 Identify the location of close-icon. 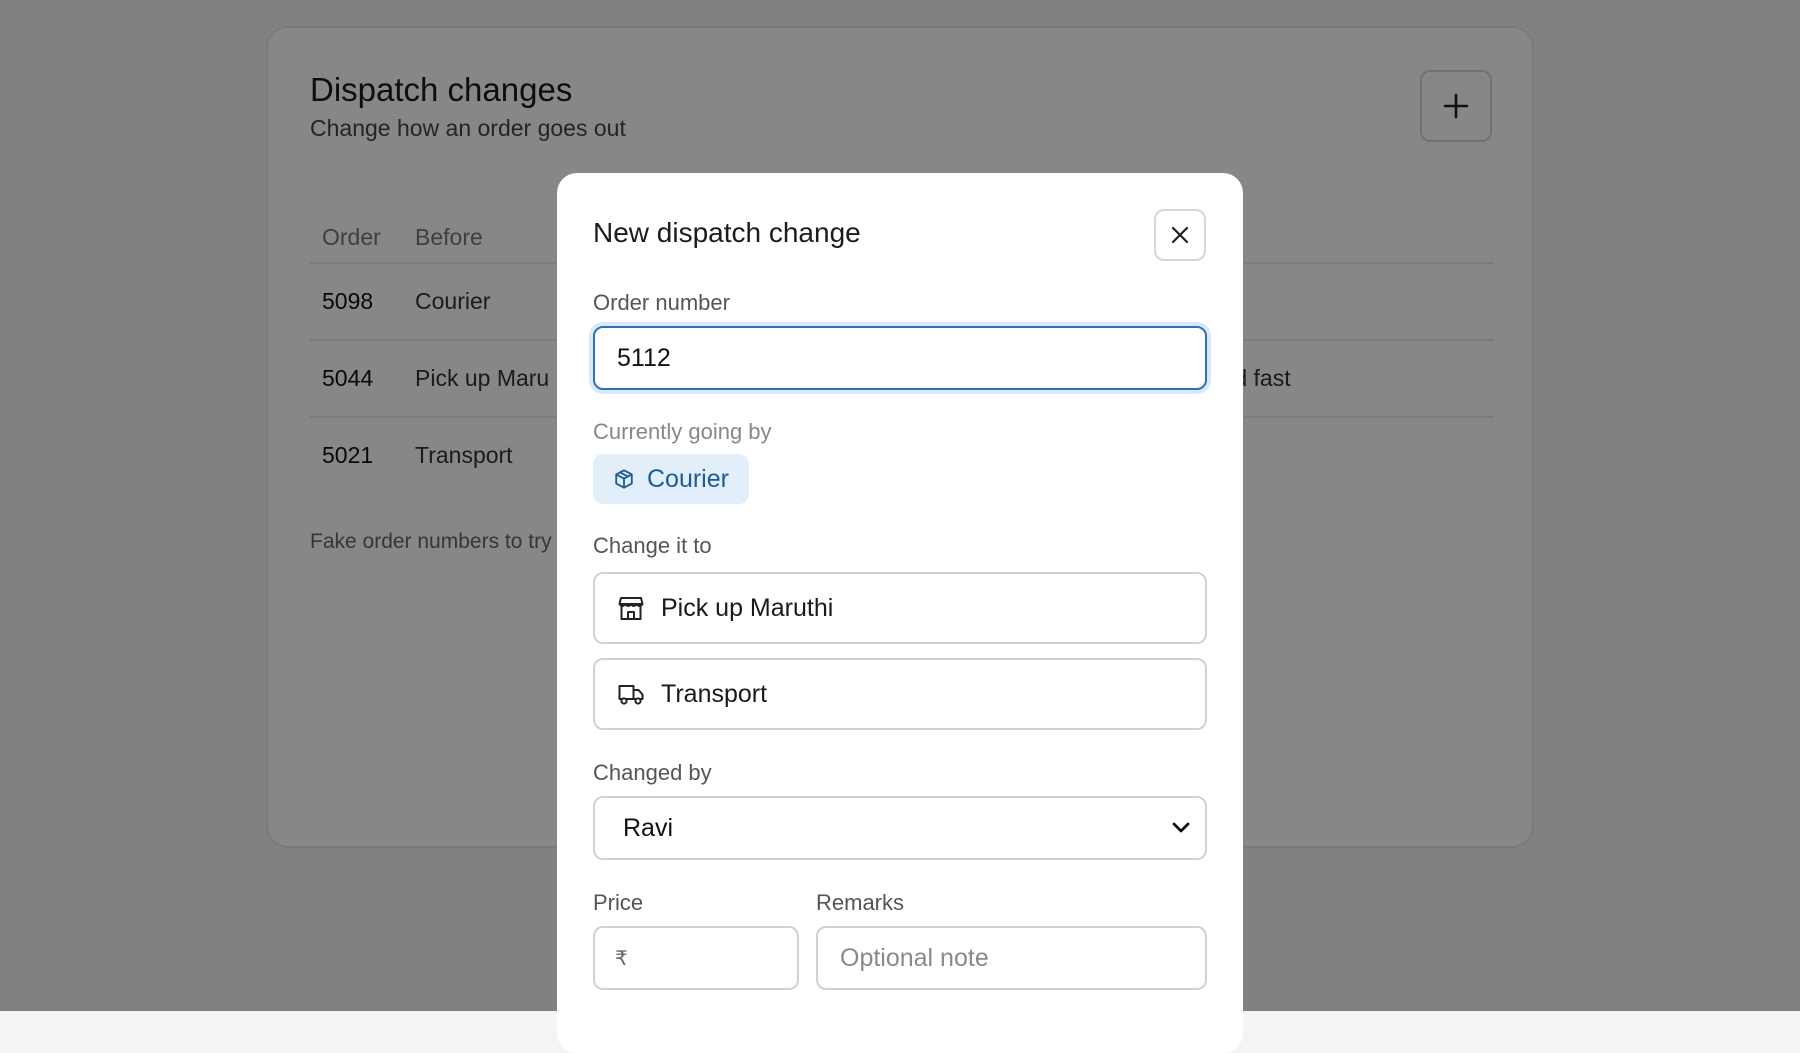
(1180, 235).